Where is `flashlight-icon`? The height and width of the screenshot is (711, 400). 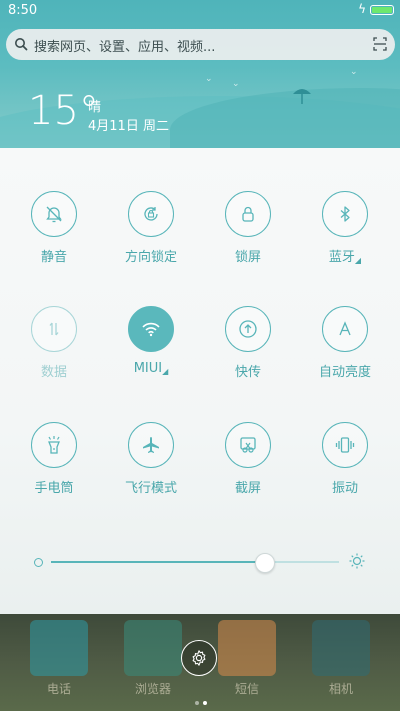 flashlight-icon is located at coordinates (54, 445).